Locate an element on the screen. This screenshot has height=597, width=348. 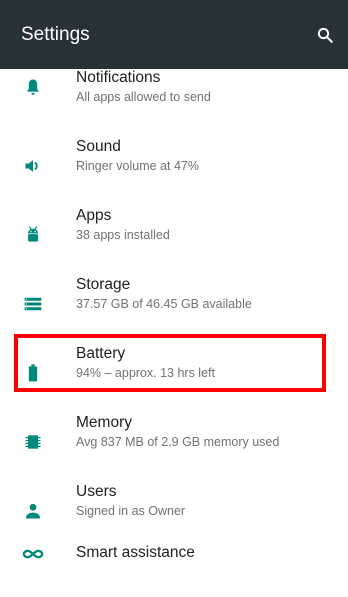
setting-item-memory: Memory Avg 837 MB of 2.9 GB memory used is located at coordinates (174, 439).